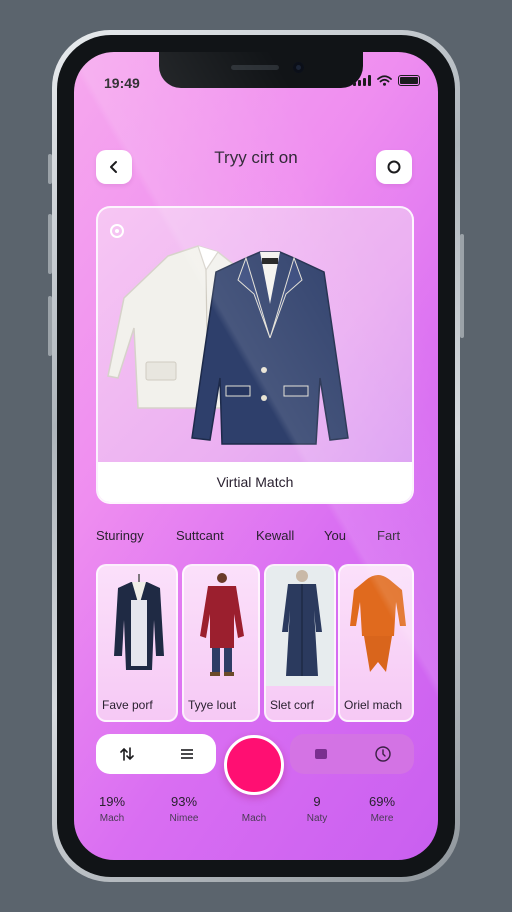 Image resolution: width=512 pixels, height=912 pixels. What do you see at coordinates (50, 169) in the screenshot?
I see `silent-switch` at bounding box center [50, 169].